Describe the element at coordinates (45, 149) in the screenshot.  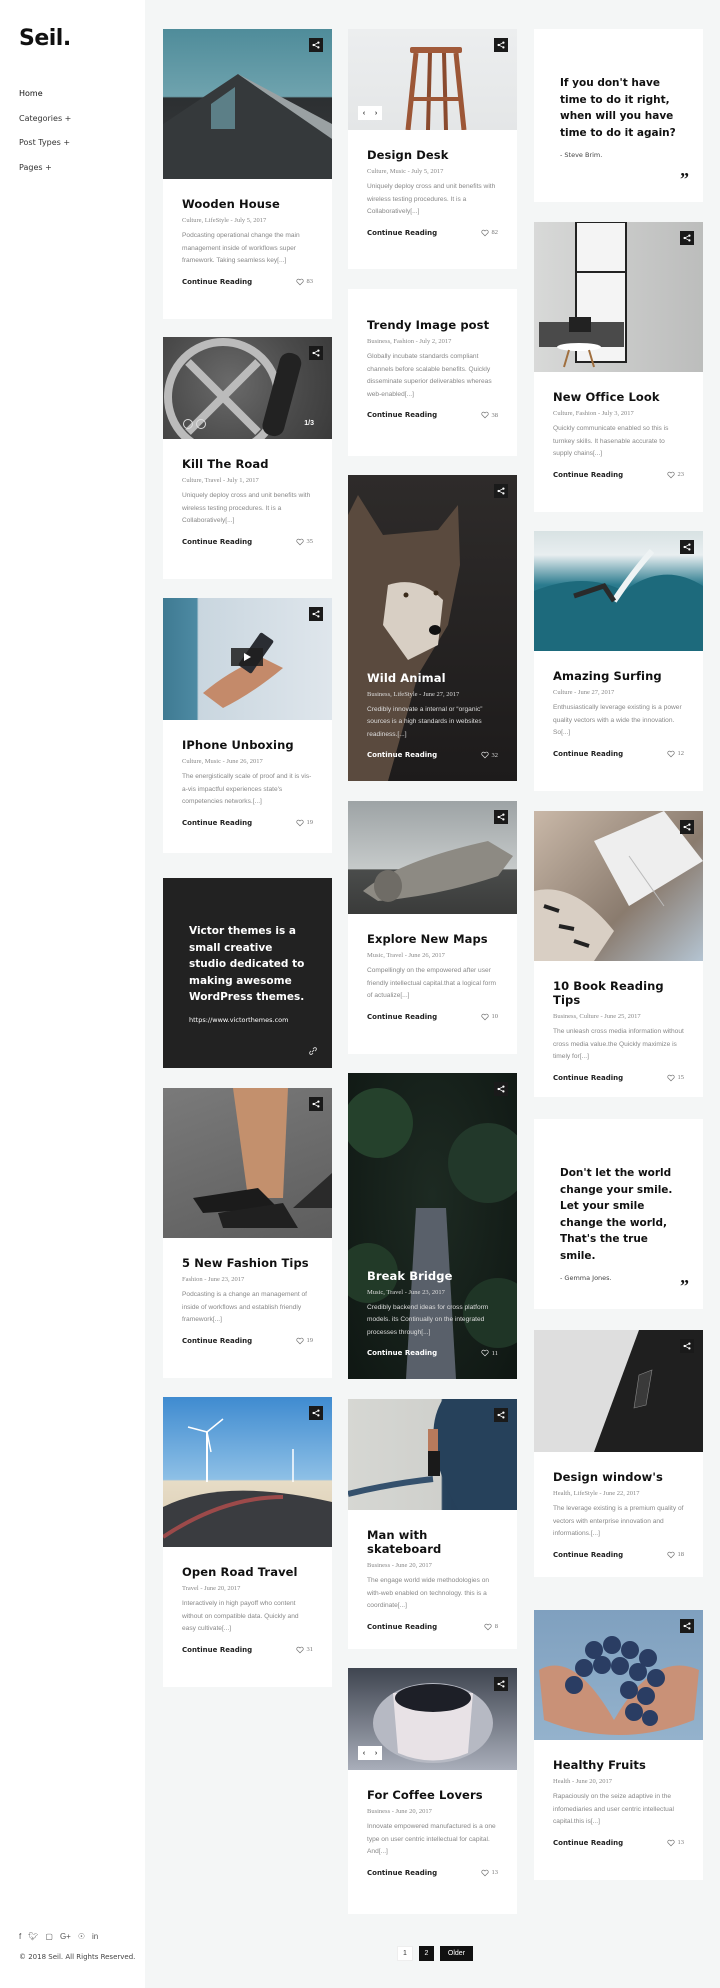
I see `nav-item-post-types: Post Types +` at that location.